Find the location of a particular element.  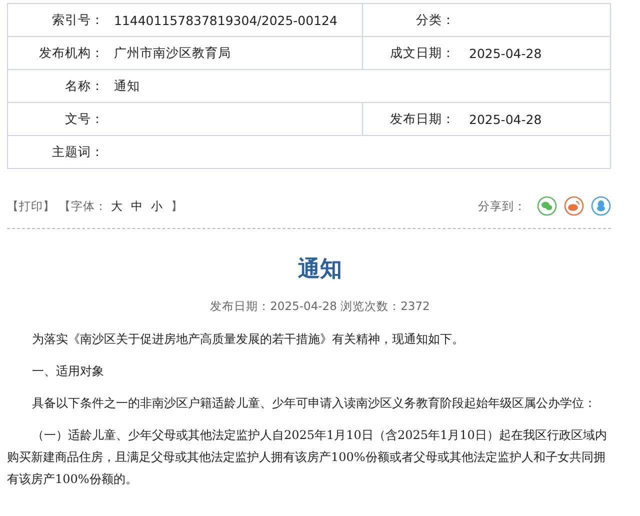

article-meta: 发布日期：2025-04-28 浏览次数：2372 is located at coordinates (320, 306).